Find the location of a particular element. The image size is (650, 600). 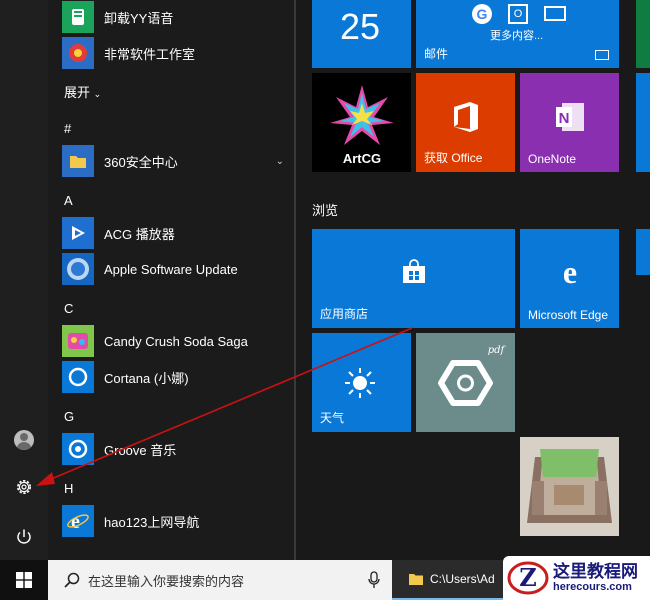

microphone-icon is located at coordinates (374, 580).